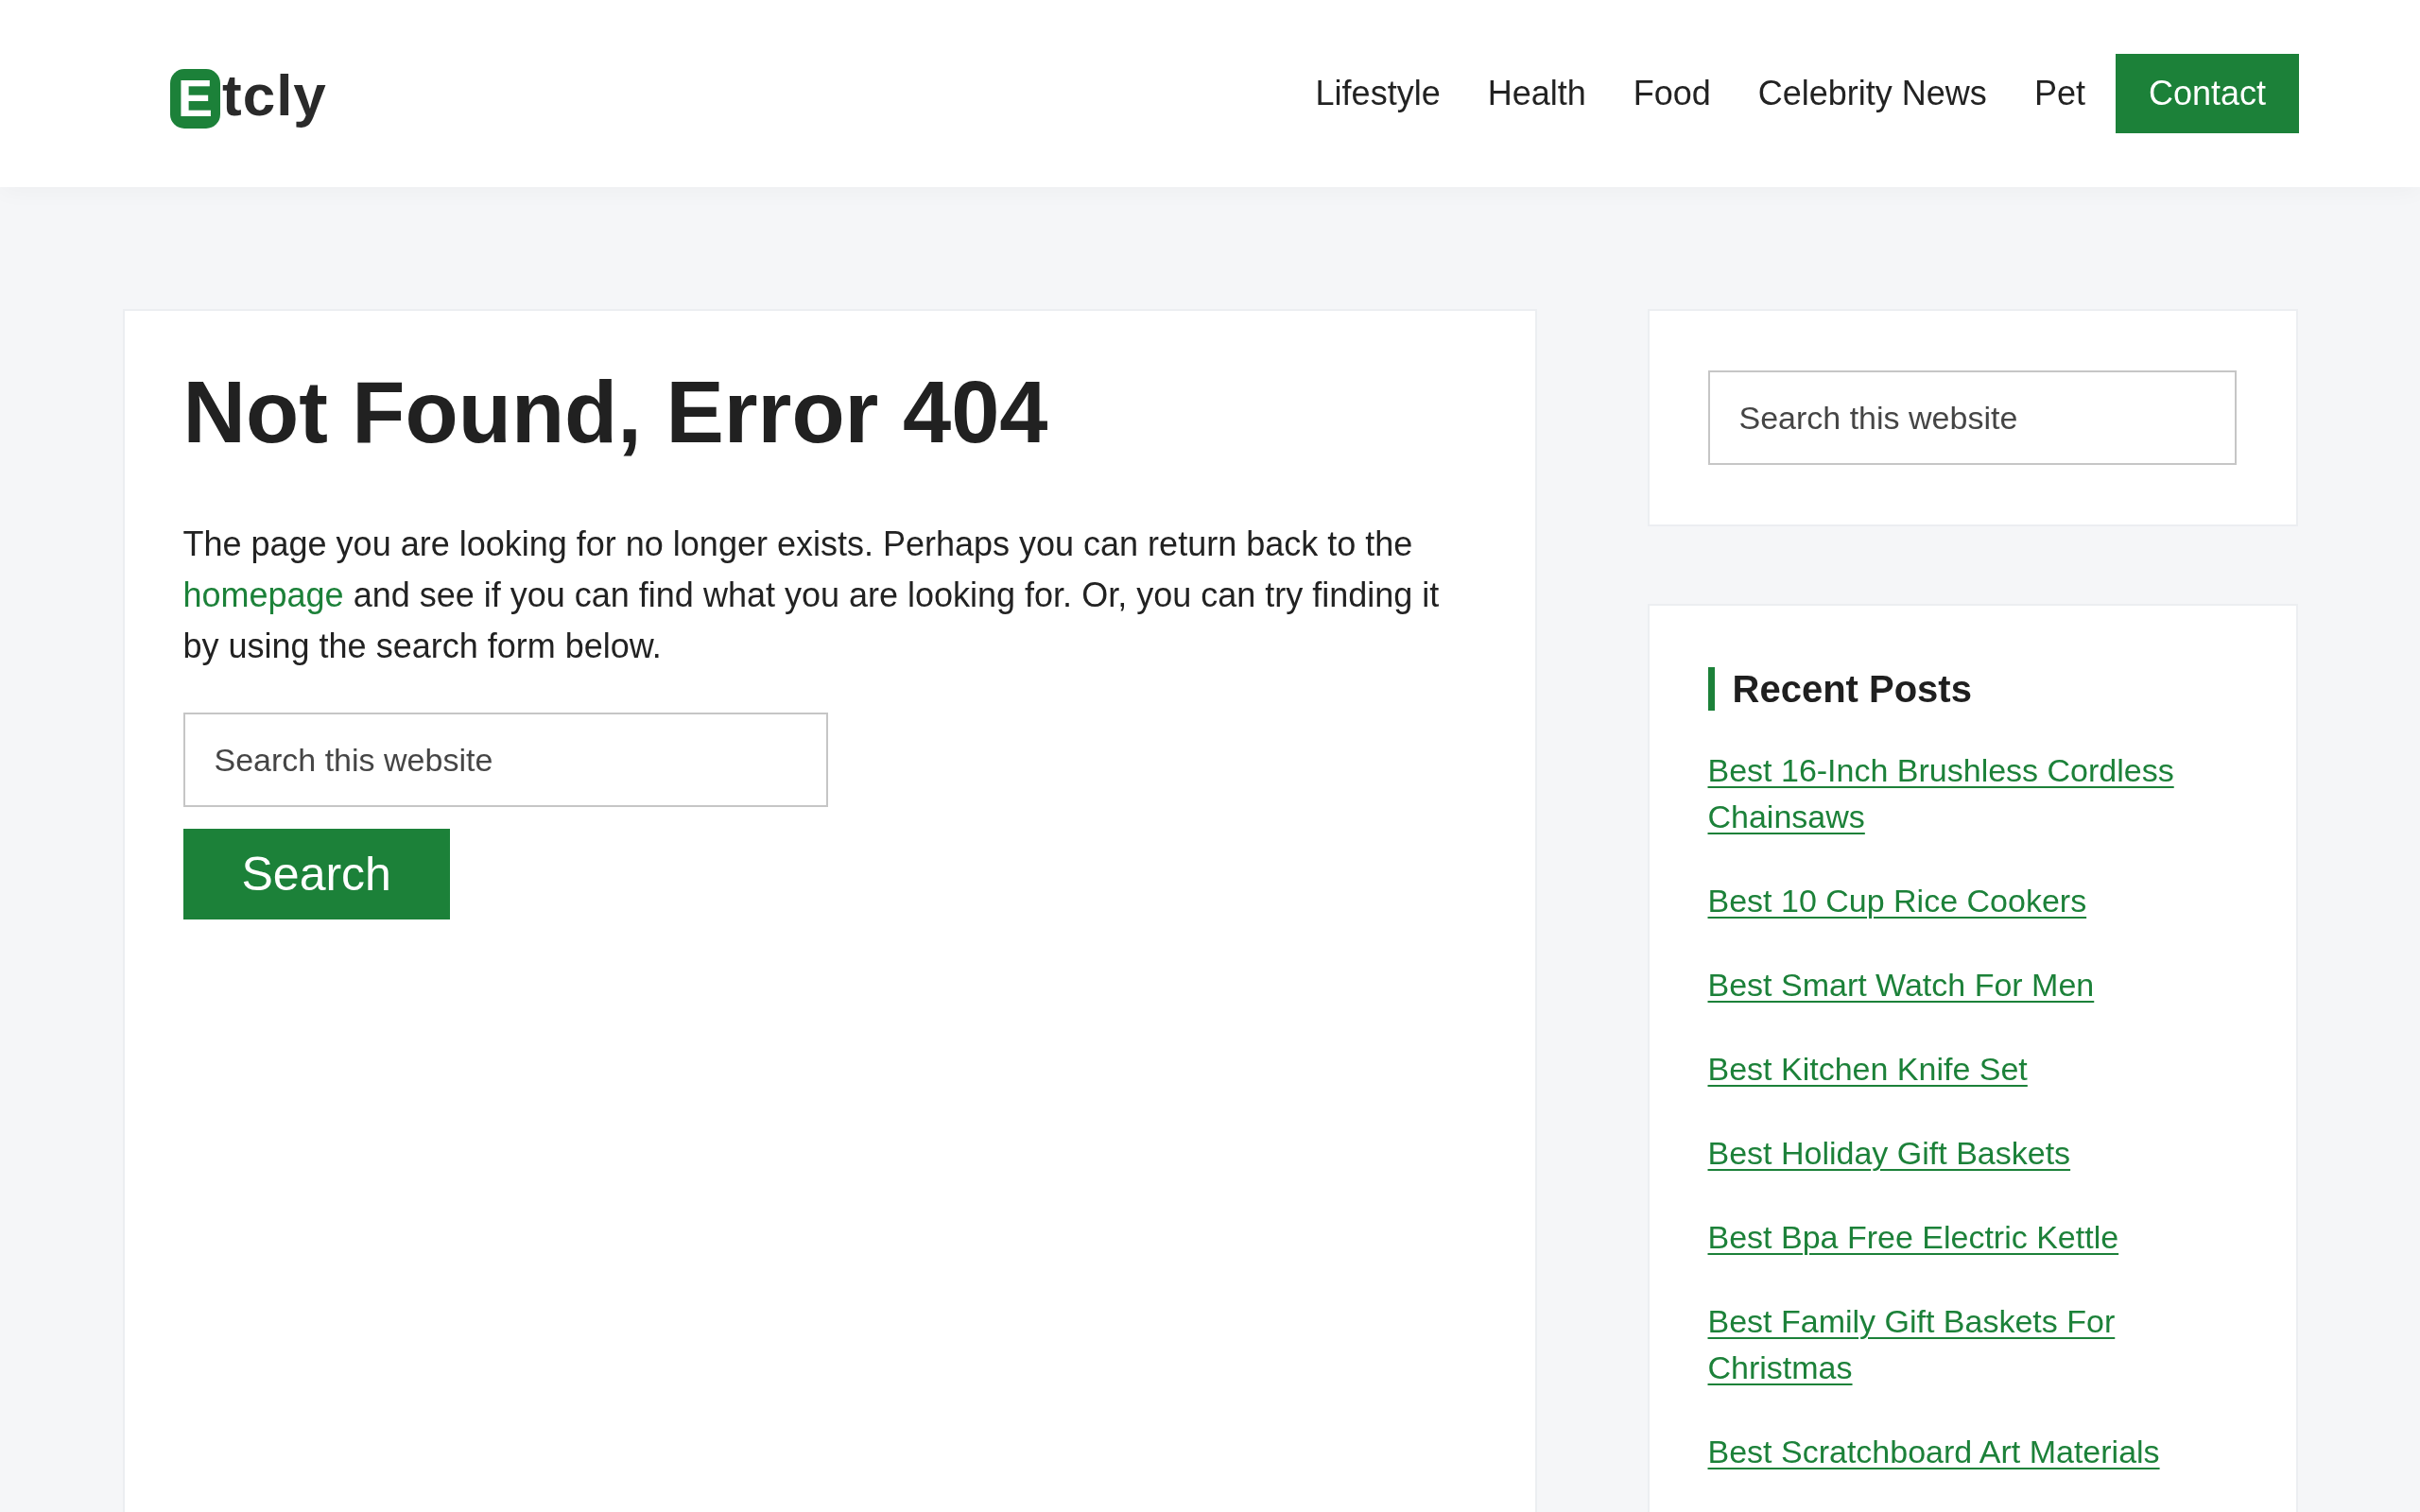 This screenshot has height=1512, width=2420. What do you see at coordinates (1972, 1344) in the screenshot?
I see `post-link: Best Family Gift Baskets For Christmas` at bounding box center [1972, 1344].